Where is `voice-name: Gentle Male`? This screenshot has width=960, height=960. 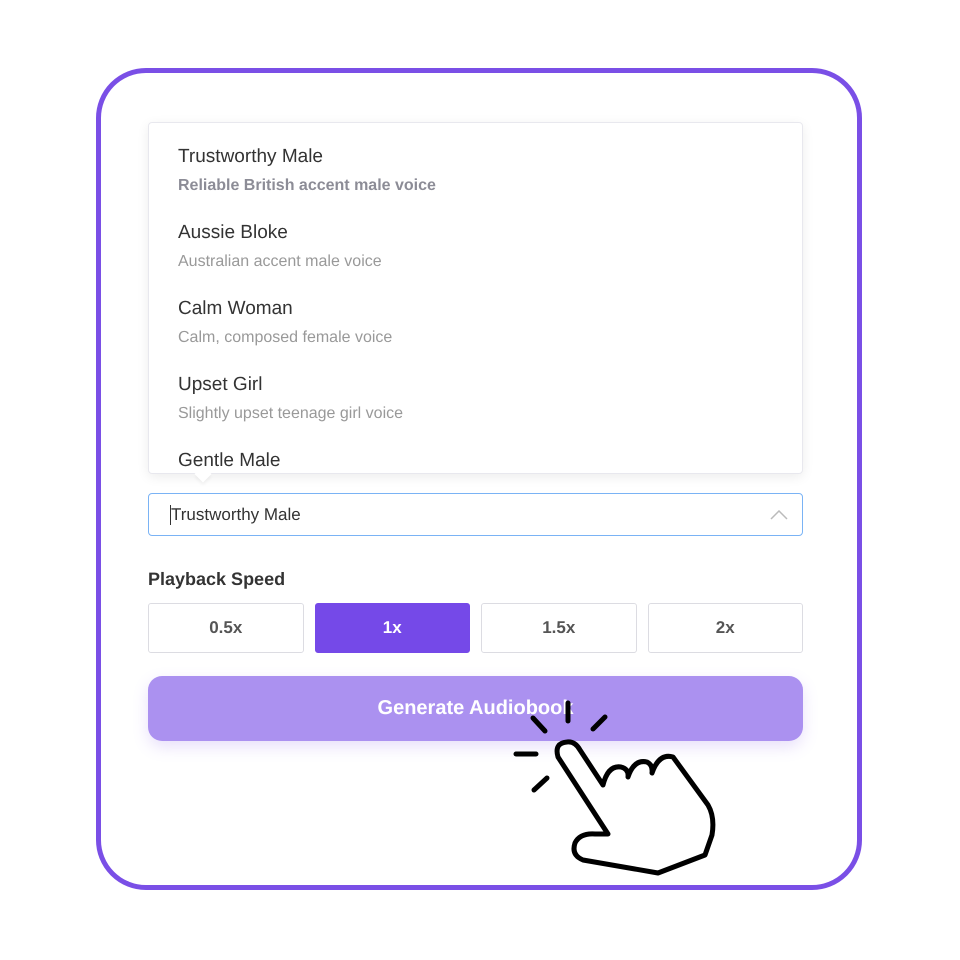 voice-name: Gentle Male is located at coordinates (229, 461).